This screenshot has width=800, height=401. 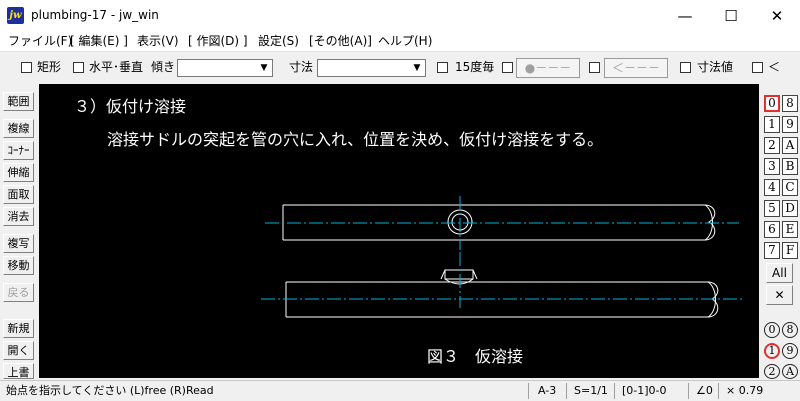 I want to click on group-0-button: 0, so click(x=772, y=330).